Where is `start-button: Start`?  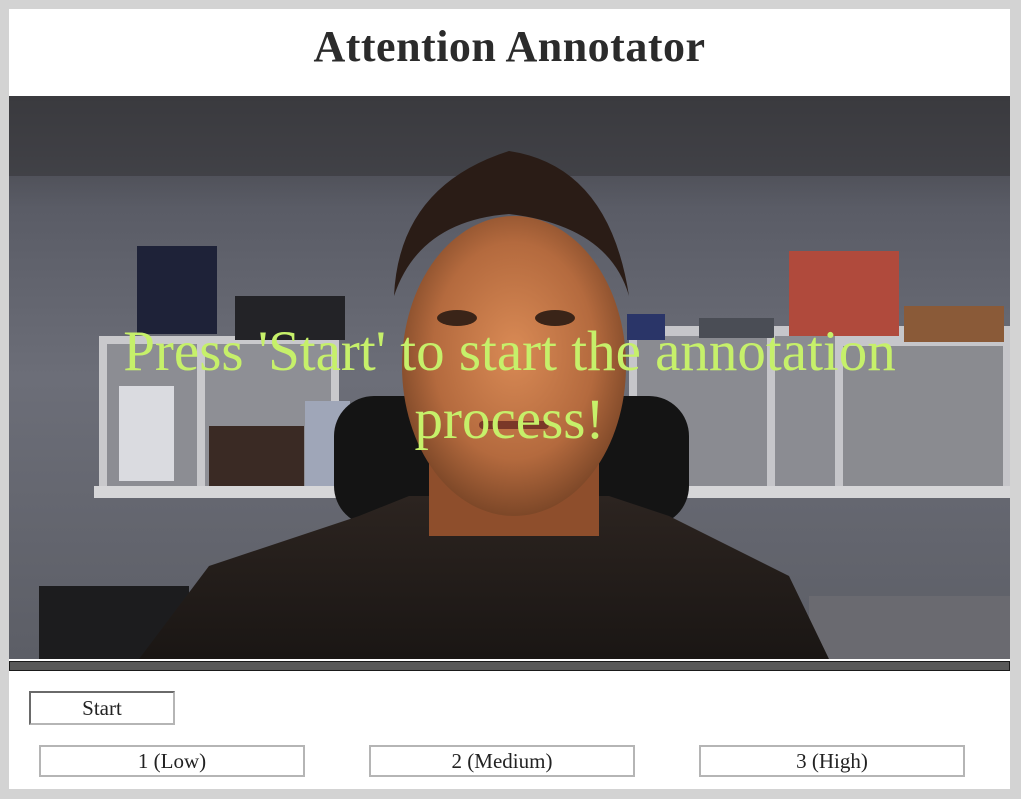
start-button: Start is located at coordinates (102, 708).